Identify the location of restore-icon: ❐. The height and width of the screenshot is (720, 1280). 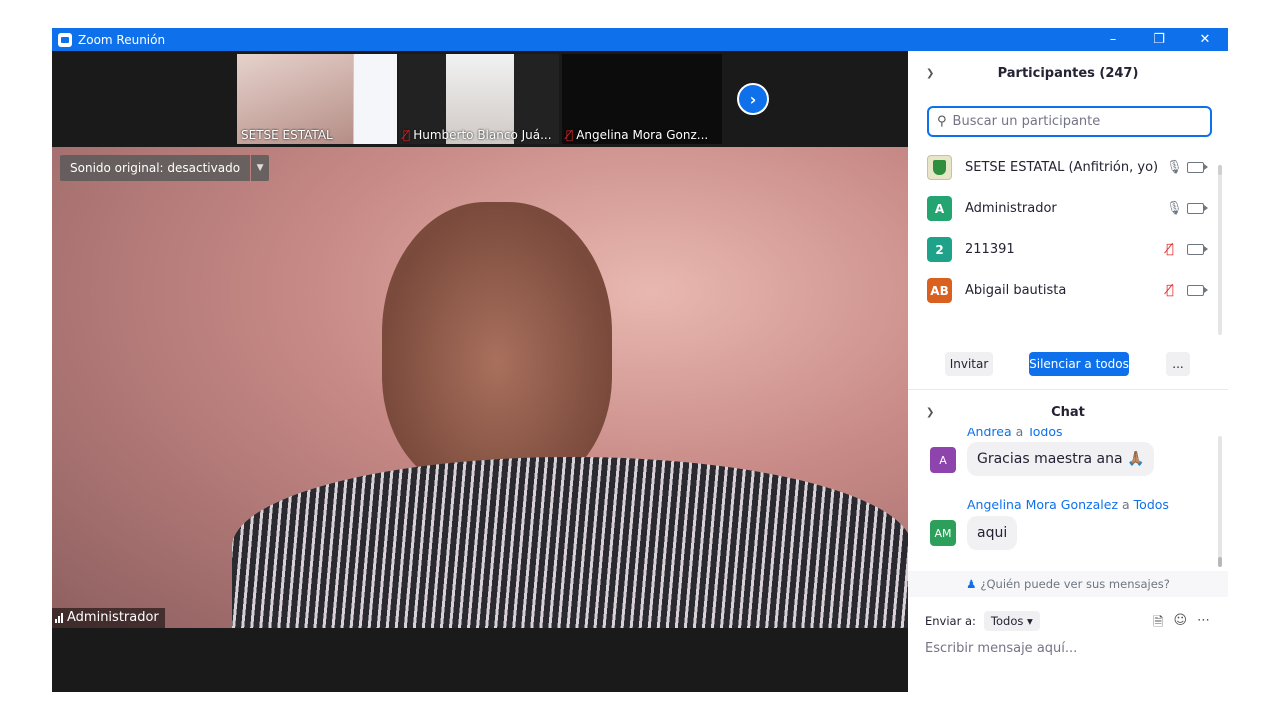
(1159, 39).